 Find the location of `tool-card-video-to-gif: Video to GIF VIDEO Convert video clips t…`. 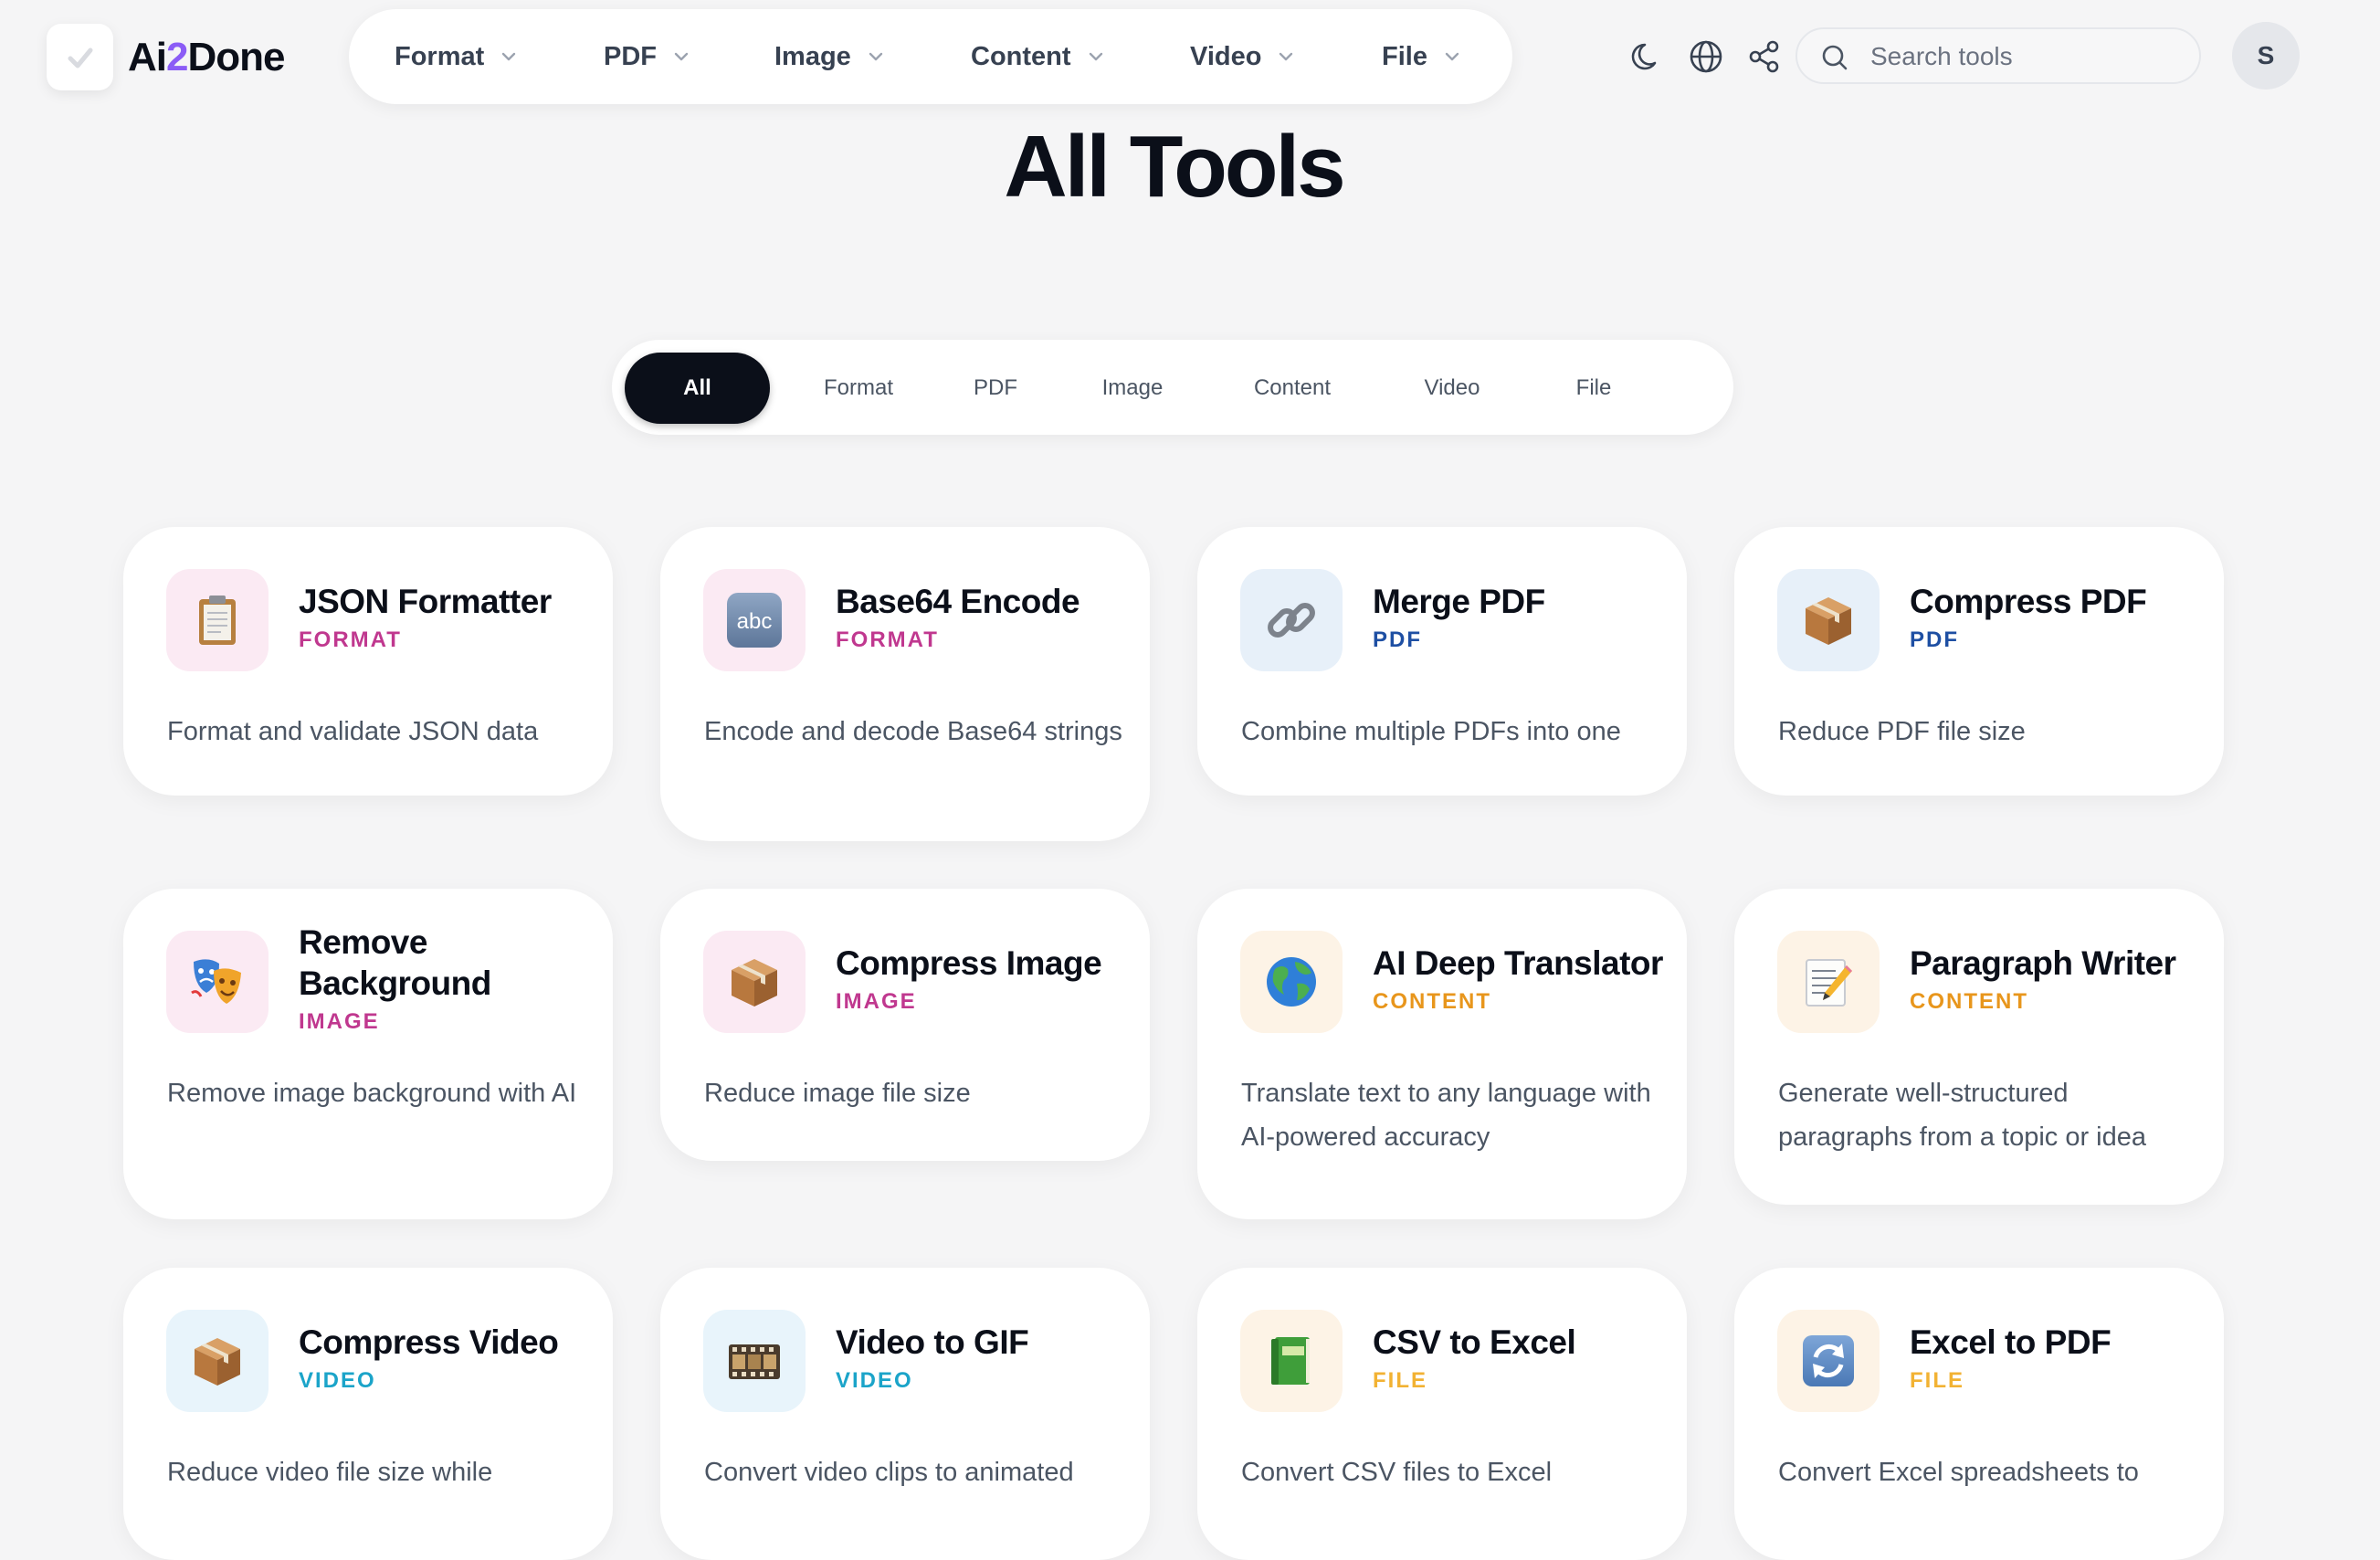

tool-card-video-to-gif: Video to GIF VIDEO Convert video clips t… is located at coordinates (905, 1414).